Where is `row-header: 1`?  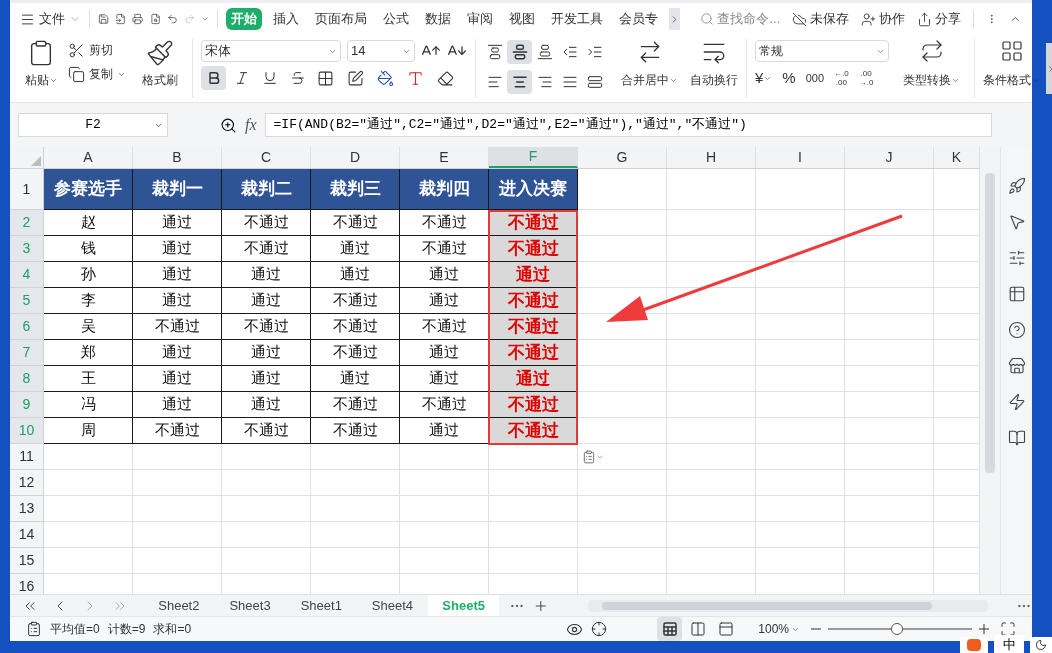 row-header: 1 is located at coordinates (27, 189).